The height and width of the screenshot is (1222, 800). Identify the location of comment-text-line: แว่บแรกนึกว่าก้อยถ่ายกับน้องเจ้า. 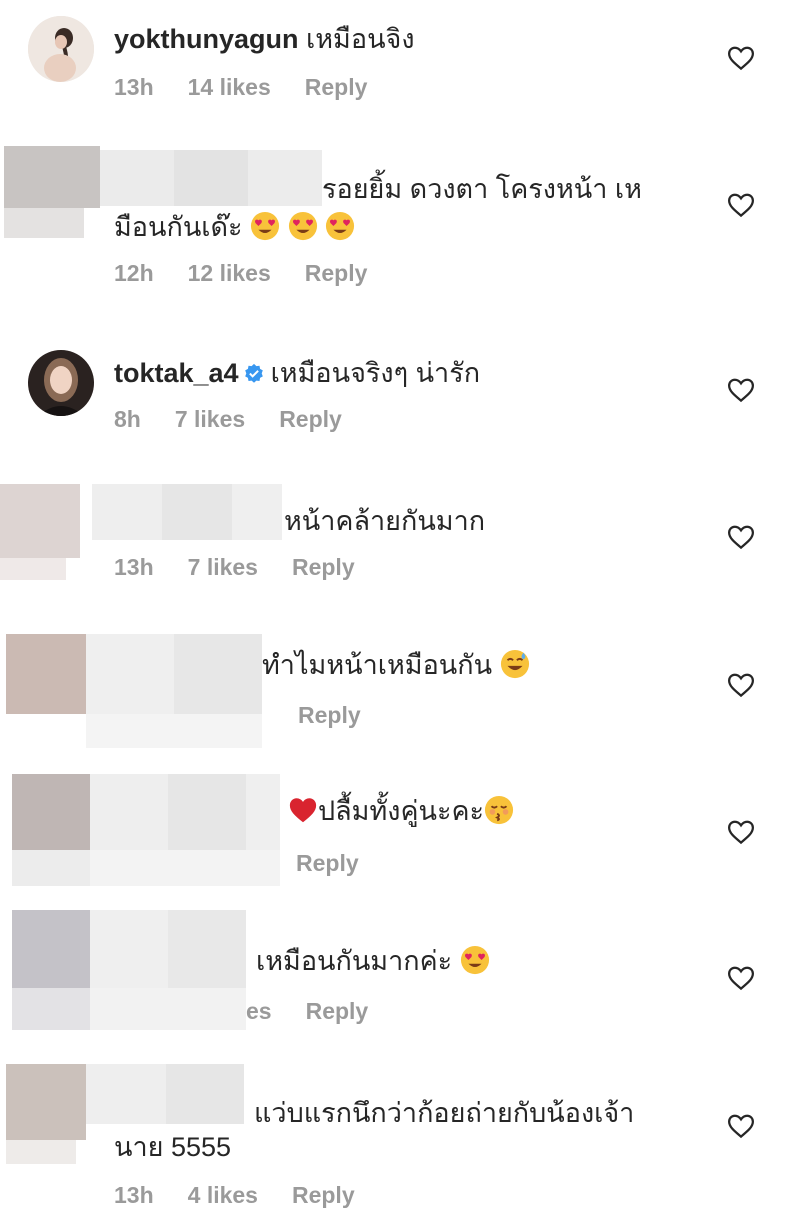
(444, 1113).